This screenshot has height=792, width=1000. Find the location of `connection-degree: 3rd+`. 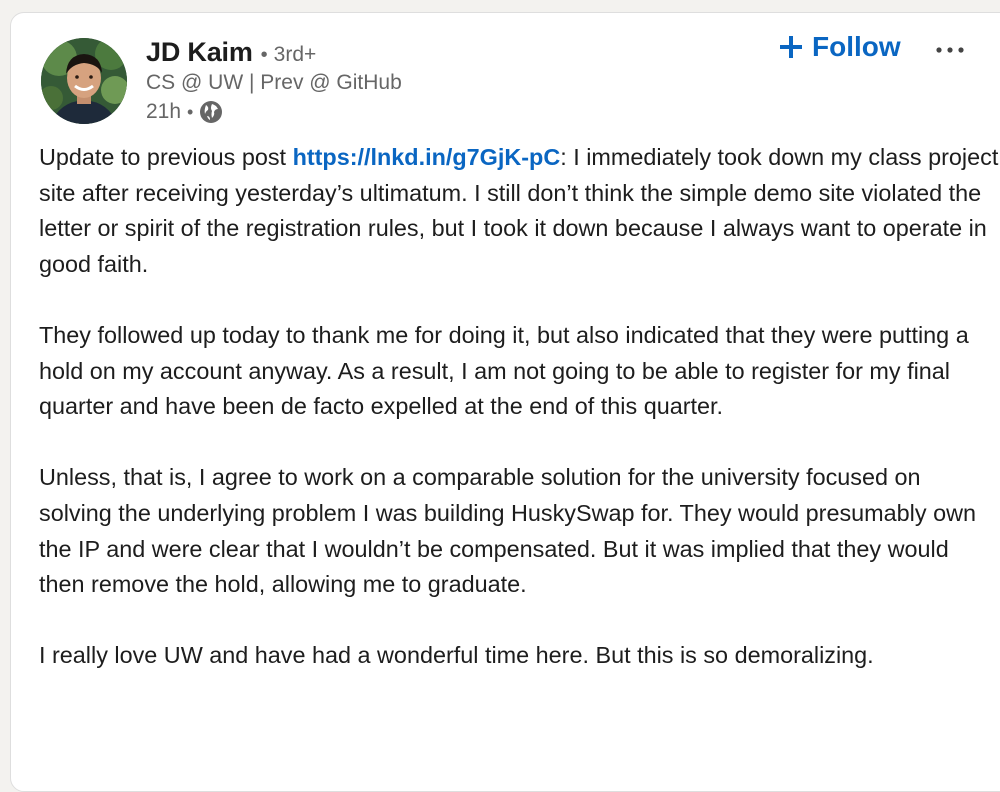

connection-degree: 3rd+ is located at coordinates (295, 54).